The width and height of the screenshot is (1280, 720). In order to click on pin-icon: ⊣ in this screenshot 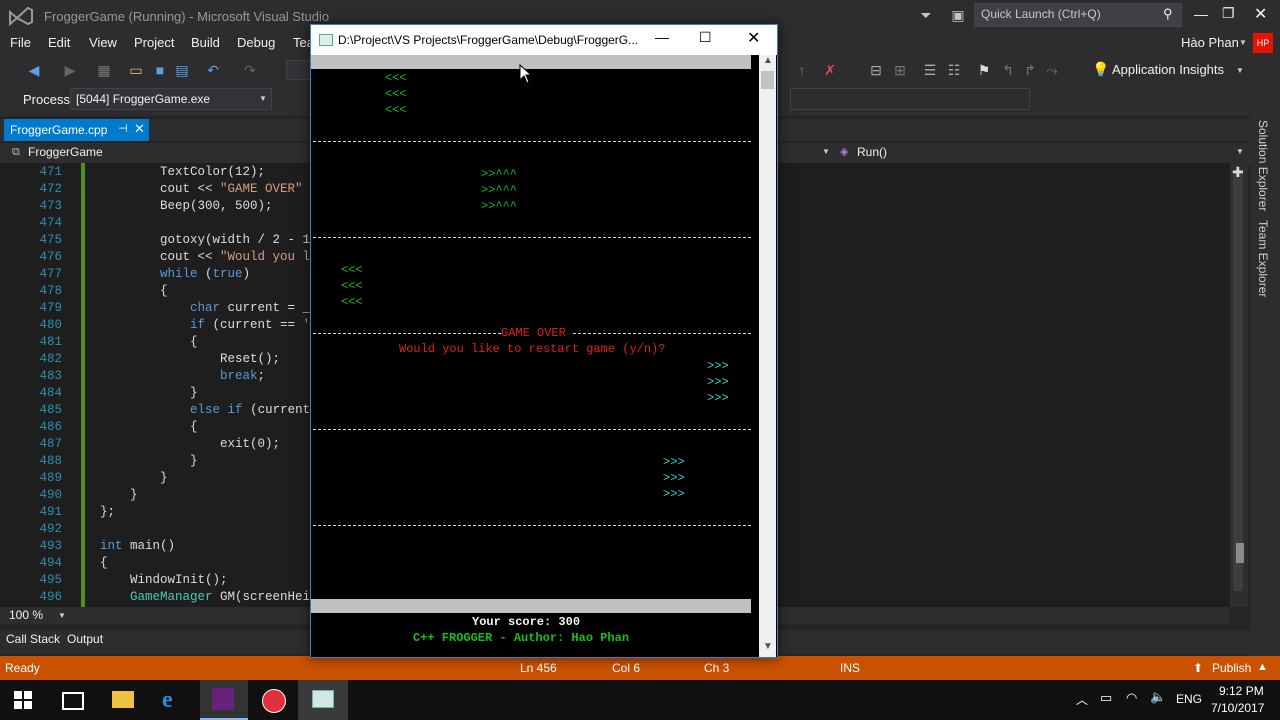, I will do `click(123, 128)`.